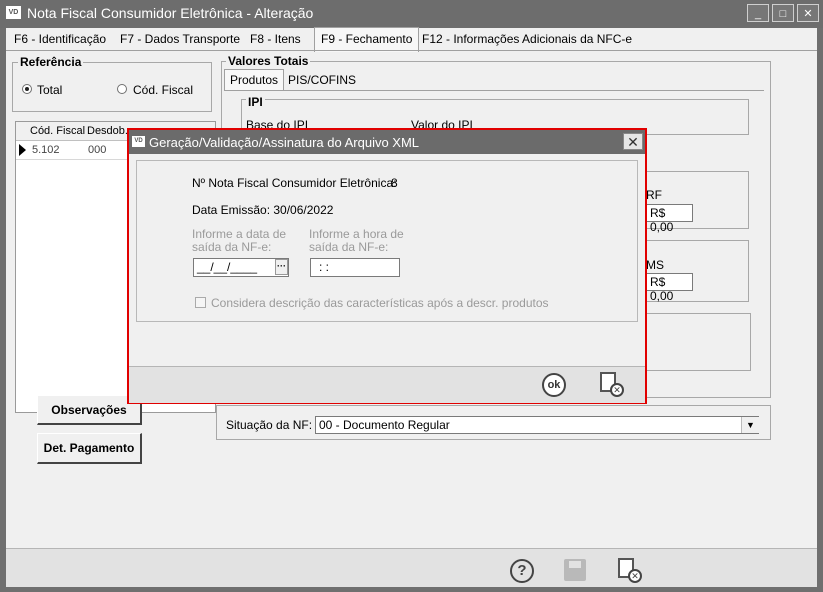 This screenshot has width=823, height=592. What do you see at coordinates (232, 247) in the screenshot?
I see `date-label-line2: saída da NF-e:` at bounding box center [232, 247].